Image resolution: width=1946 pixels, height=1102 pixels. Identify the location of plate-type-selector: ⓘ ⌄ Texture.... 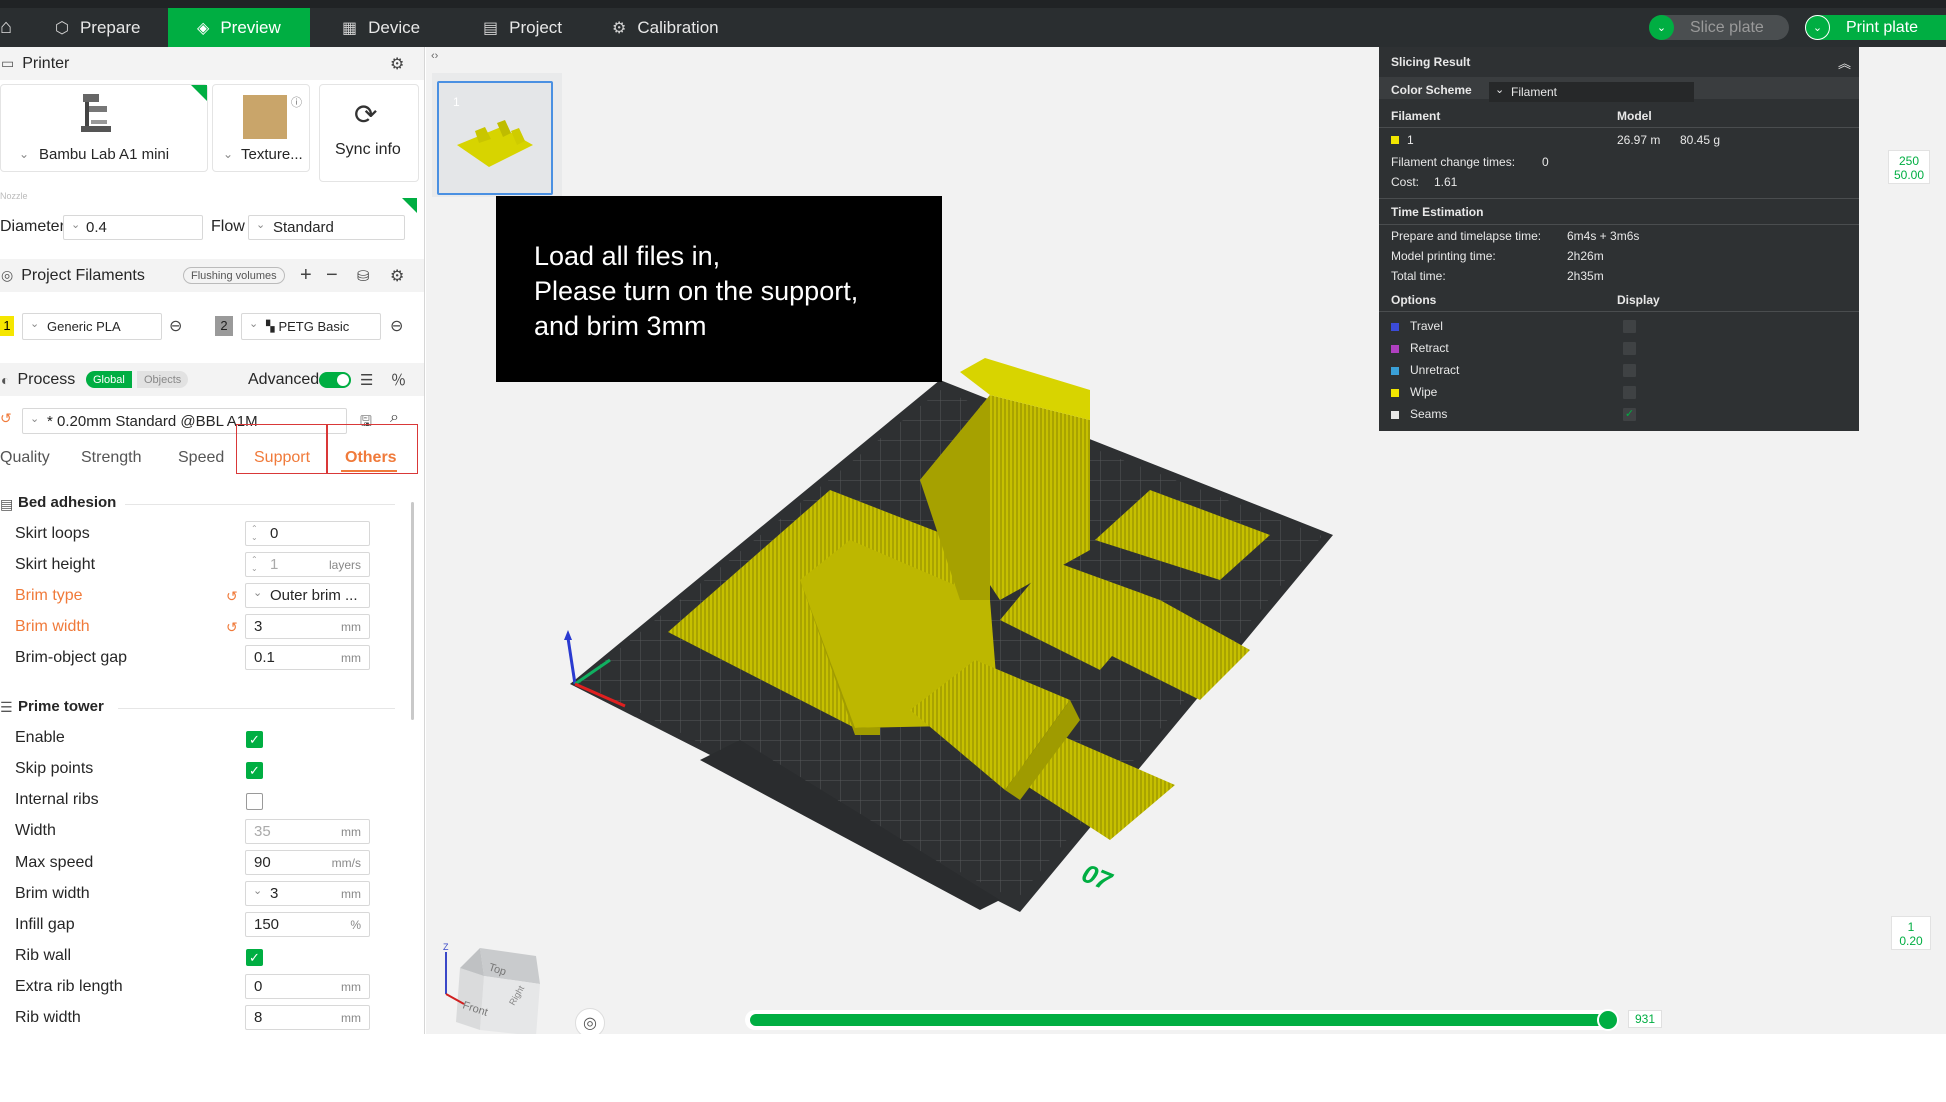
(261, 128).